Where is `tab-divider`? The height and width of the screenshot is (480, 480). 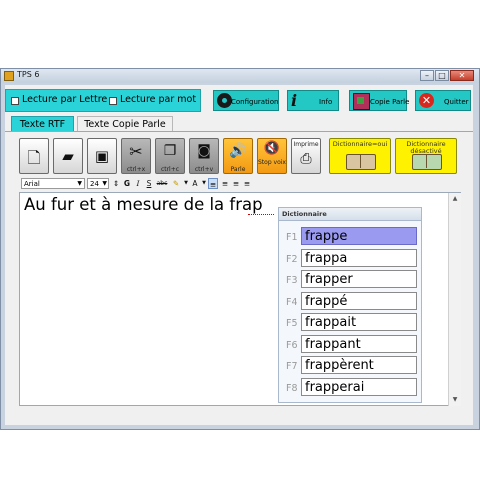
tab-divider is located at coordinates (239, 131).